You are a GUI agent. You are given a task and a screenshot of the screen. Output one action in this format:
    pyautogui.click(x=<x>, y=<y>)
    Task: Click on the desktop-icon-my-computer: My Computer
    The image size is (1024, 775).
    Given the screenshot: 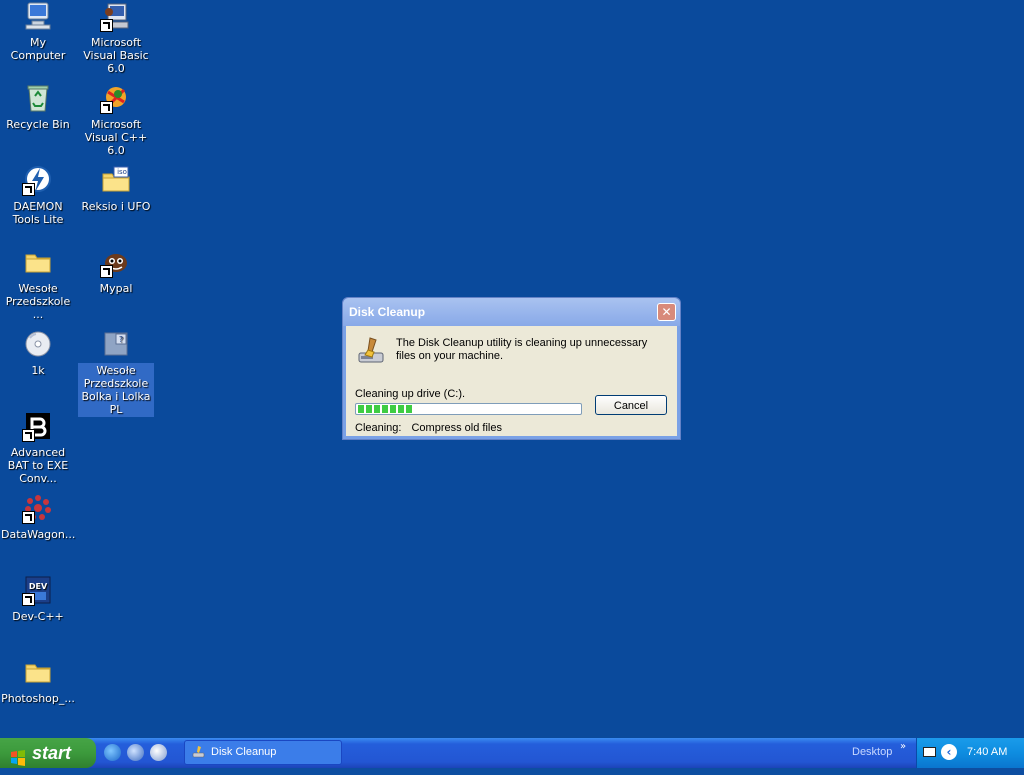 What is the action you would take?
    pyautogui.click(x=38, y=31)
    